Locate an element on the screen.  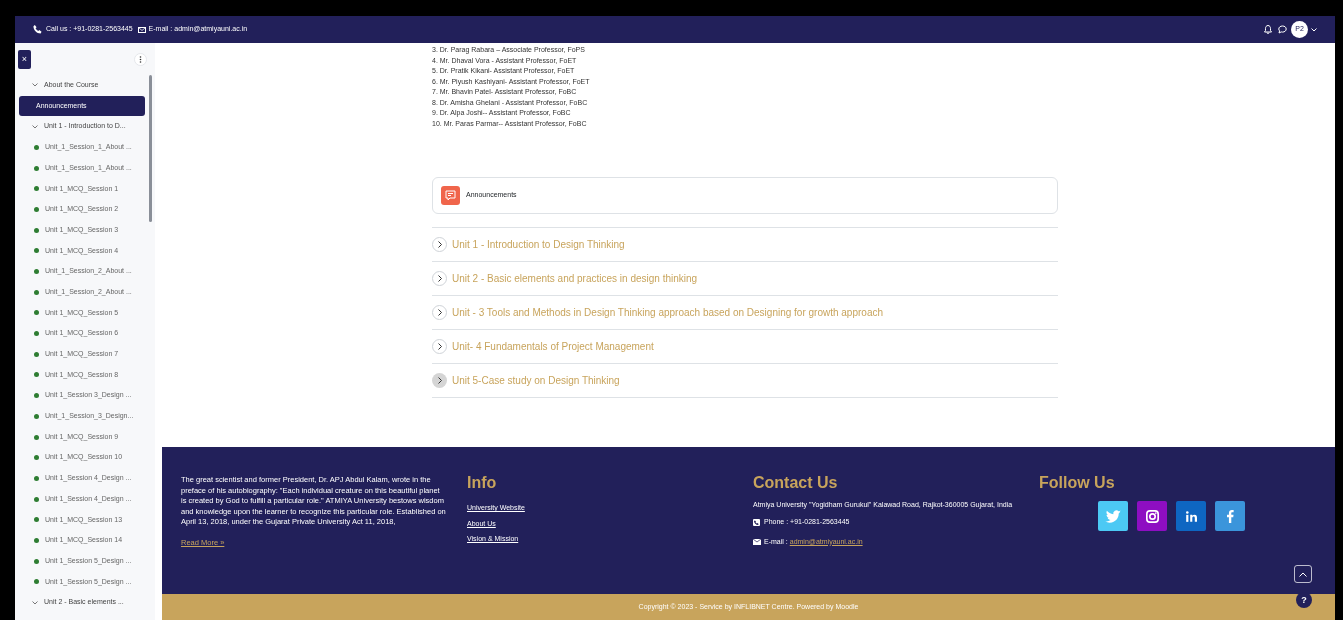
back-to-top-button is located at coordinates (1303, 574).